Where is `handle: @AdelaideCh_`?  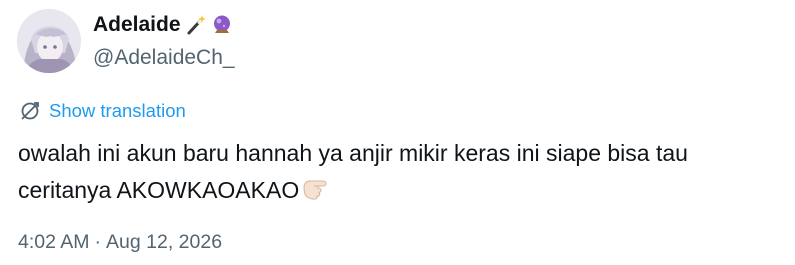
handle: @AdelaideCh_ is located at coordinates (164, 58).